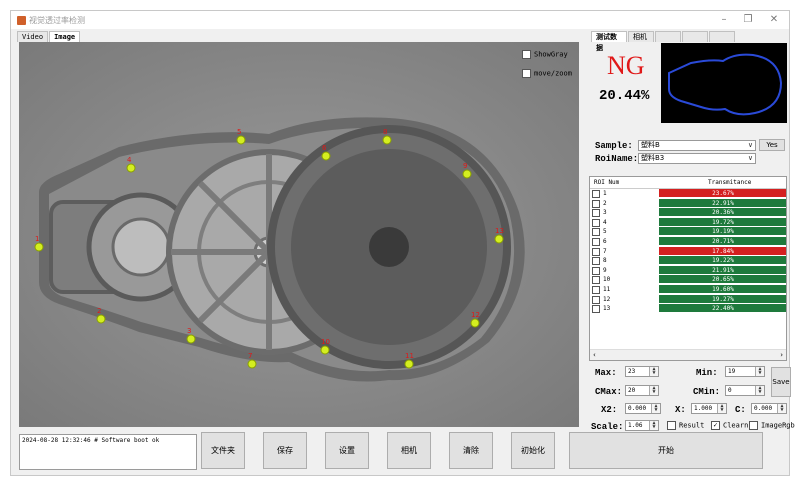 The width and height of the screenshot is (800, 483). I want to click on point-label: 7, so click(250, 356).